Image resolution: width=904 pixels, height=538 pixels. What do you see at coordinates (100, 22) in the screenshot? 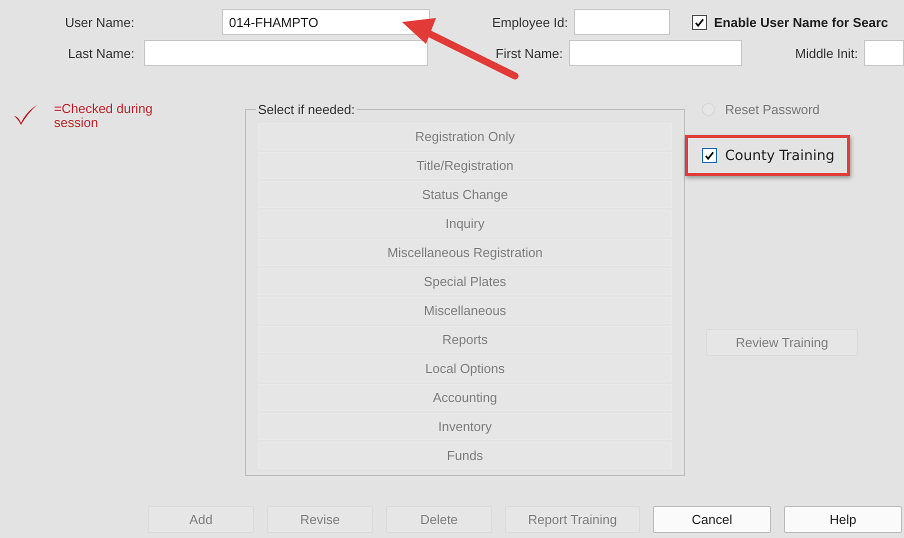
I see `field-label: User Name:` at bounding box center [100, 22].